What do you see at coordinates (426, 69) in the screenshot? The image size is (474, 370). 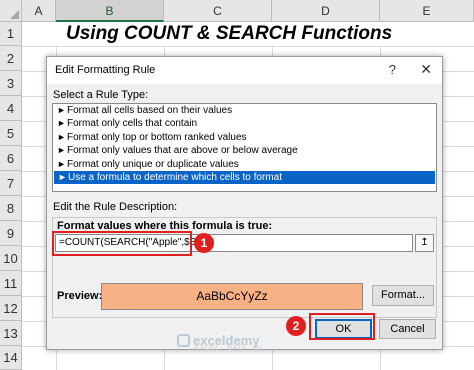 I see `close-icon: ✕` at bounding box center [426, 69].